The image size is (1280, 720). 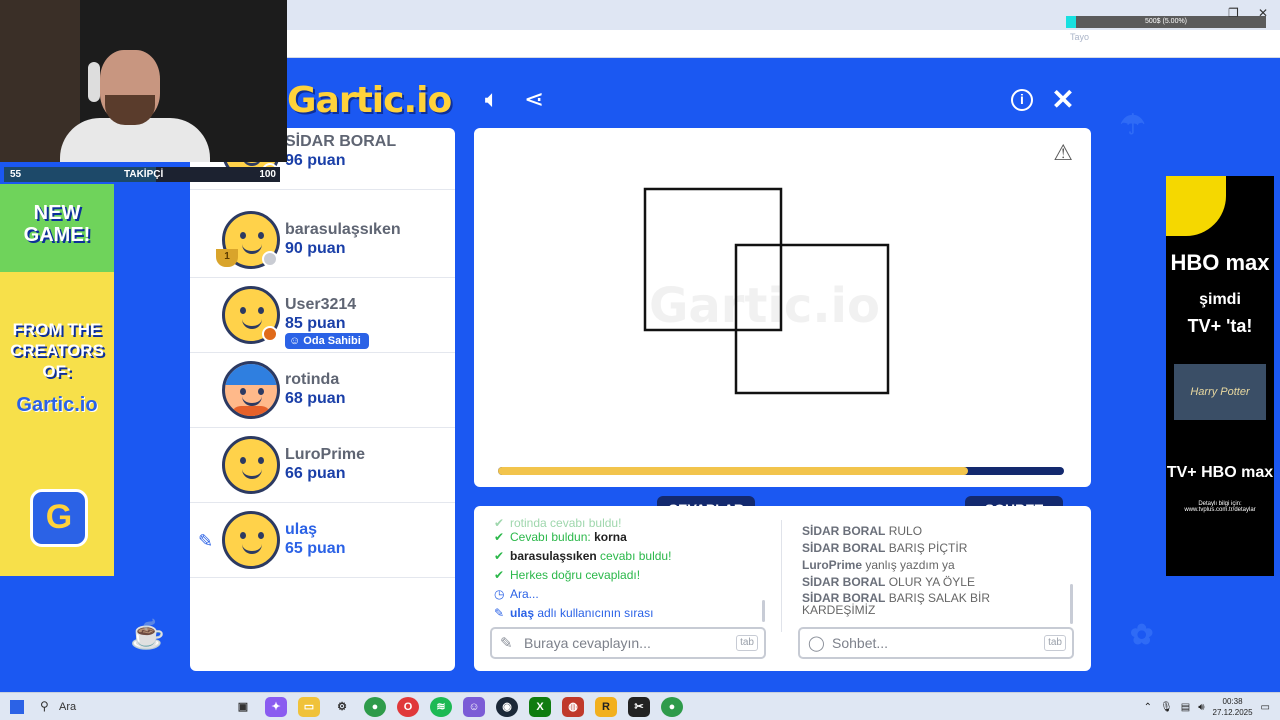 What do you see at coordinates (474, 707) in the screenshot?
I see `discord-icon: ☺` at bounding box center [474, 707].